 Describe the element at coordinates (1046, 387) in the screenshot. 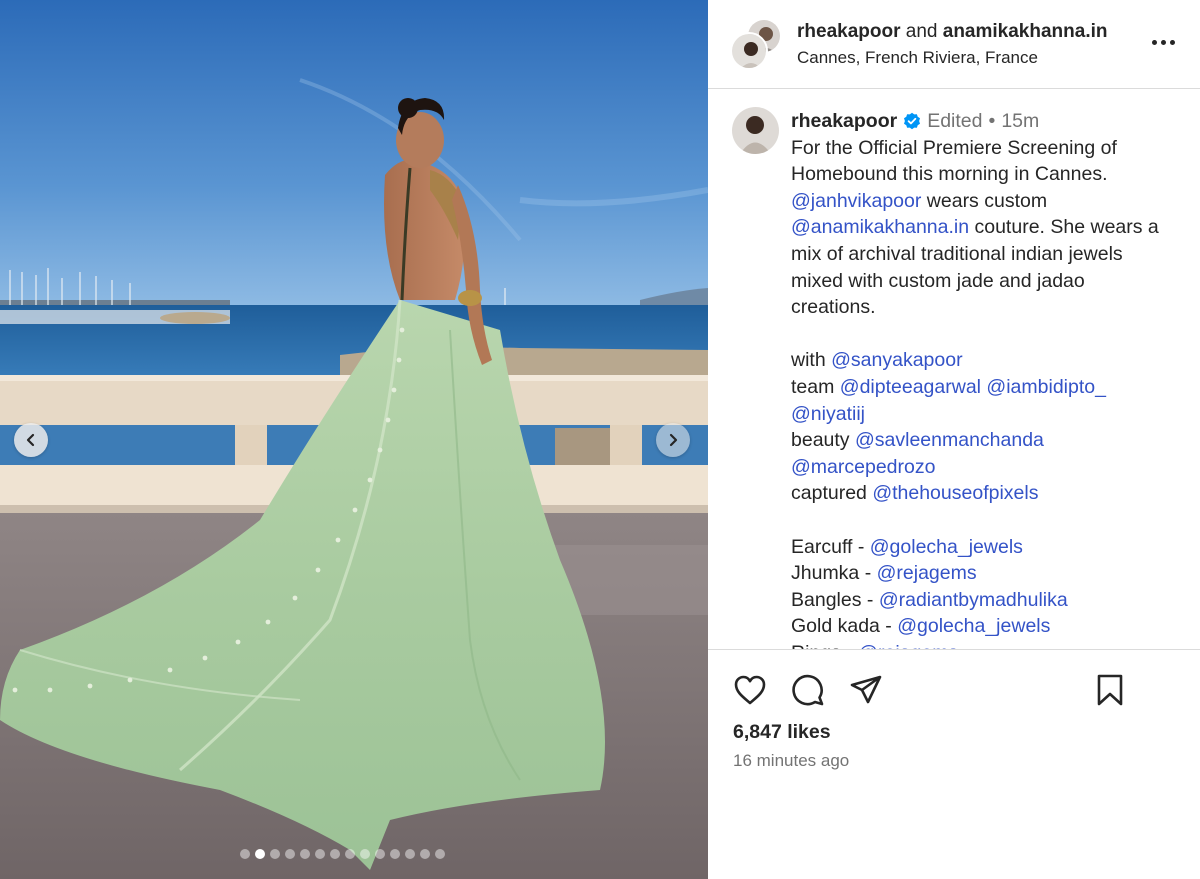

I see `mention-link: @iambidipto_` at that location.